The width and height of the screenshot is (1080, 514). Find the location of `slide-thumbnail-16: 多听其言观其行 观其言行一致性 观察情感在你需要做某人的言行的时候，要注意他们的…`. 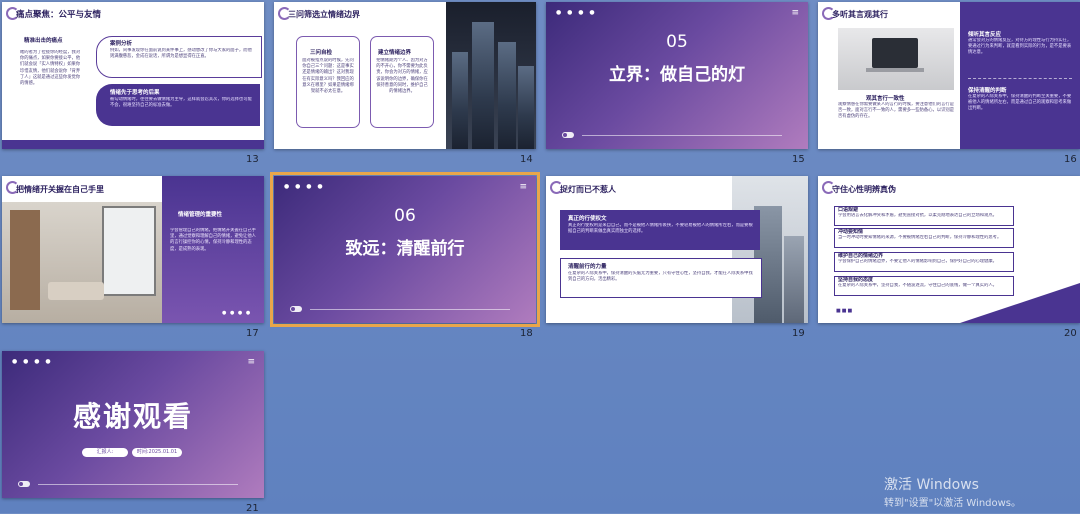

slide-thumbnail-16: 多听其言观其行 观其言行一致性 观察情感在你需要做某人的言行的时候，要注意他们的… is located at coordinates (949, 75).